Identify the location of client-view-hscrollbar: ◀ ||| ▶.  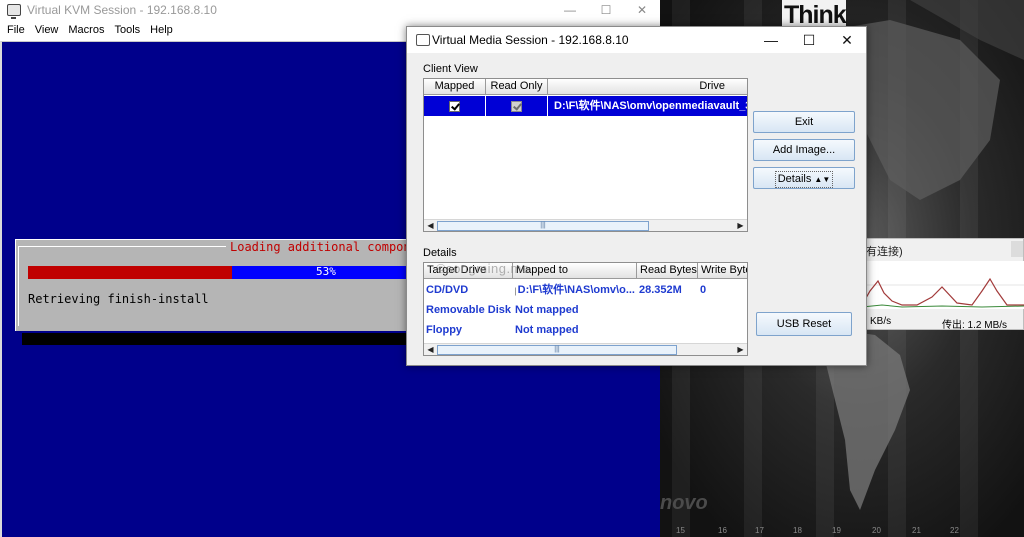
(585, 225).